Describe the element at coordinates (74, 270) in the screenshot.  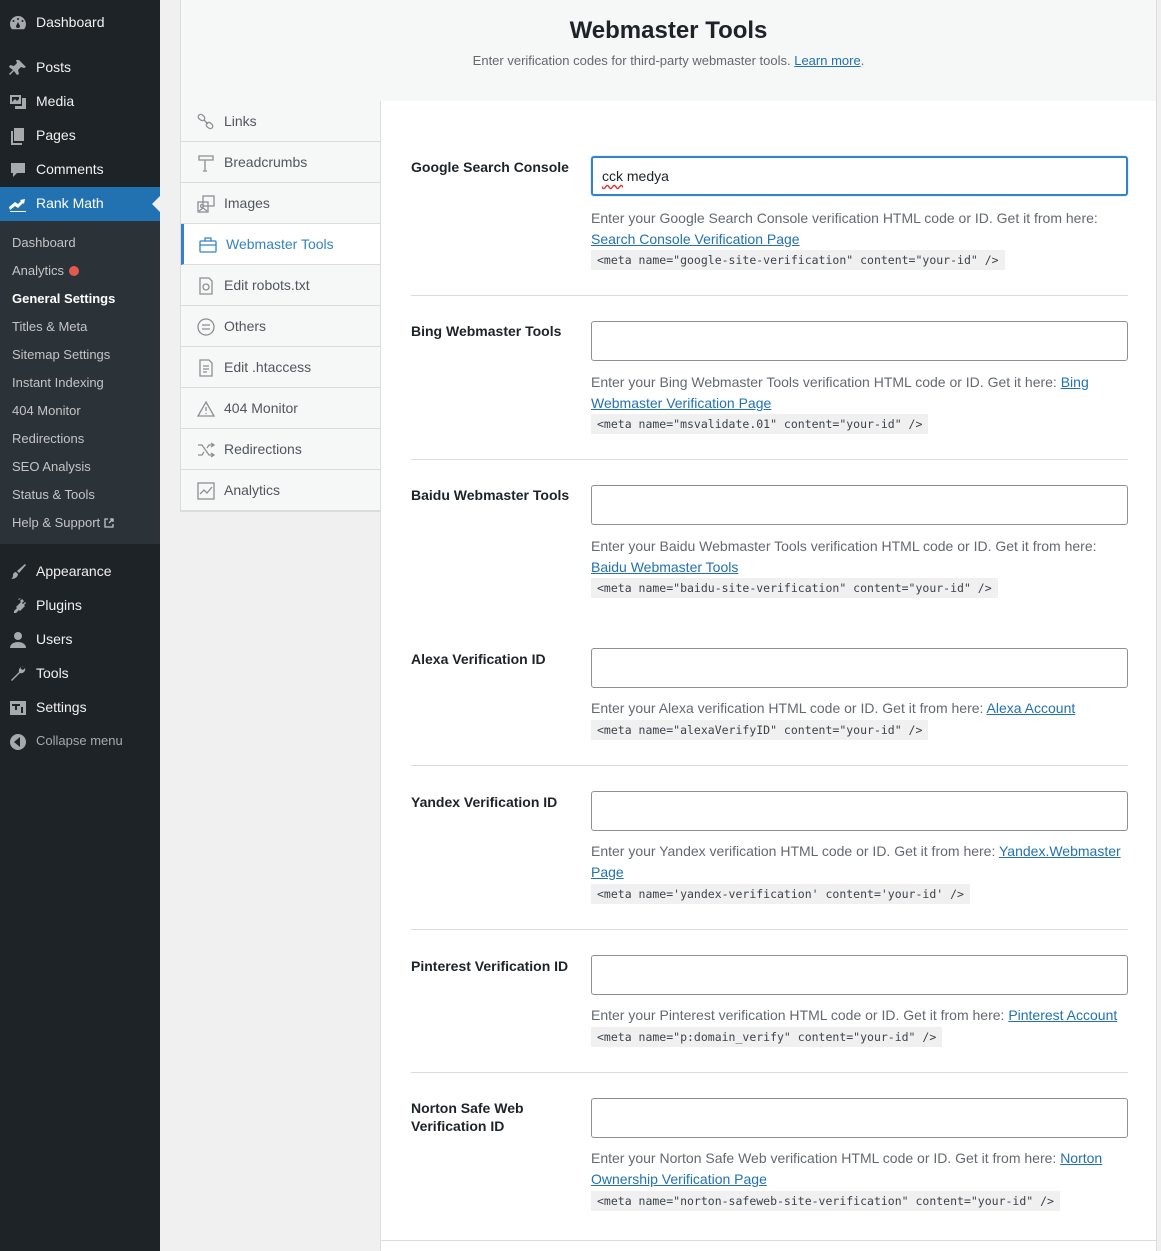
I see `alert-dot` at that location.